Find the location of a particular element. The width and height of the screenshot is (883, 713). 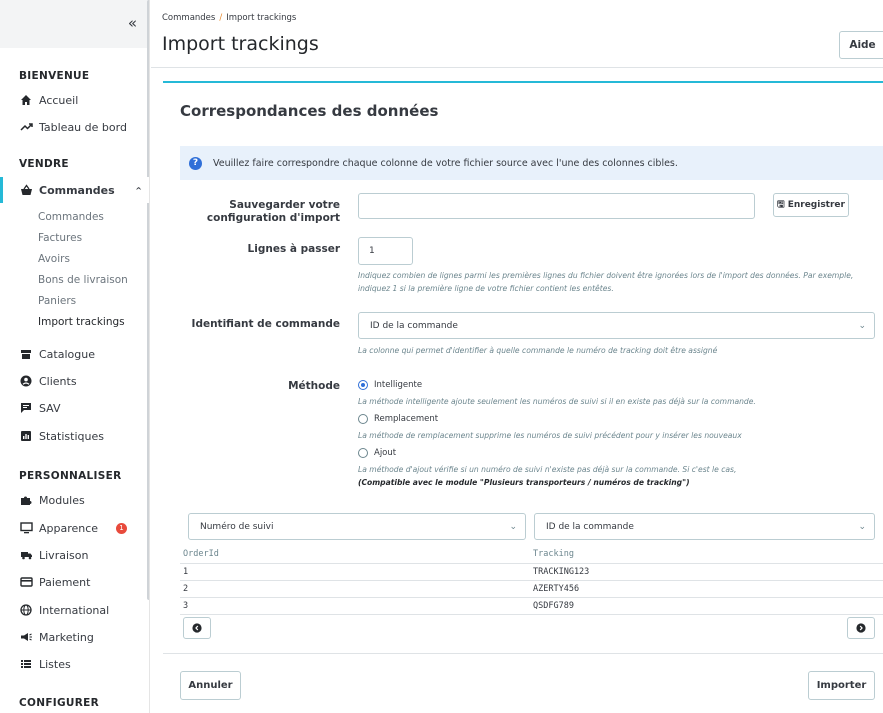

table-row: 2 AZERTY456 is located at coordinates (531, 589).